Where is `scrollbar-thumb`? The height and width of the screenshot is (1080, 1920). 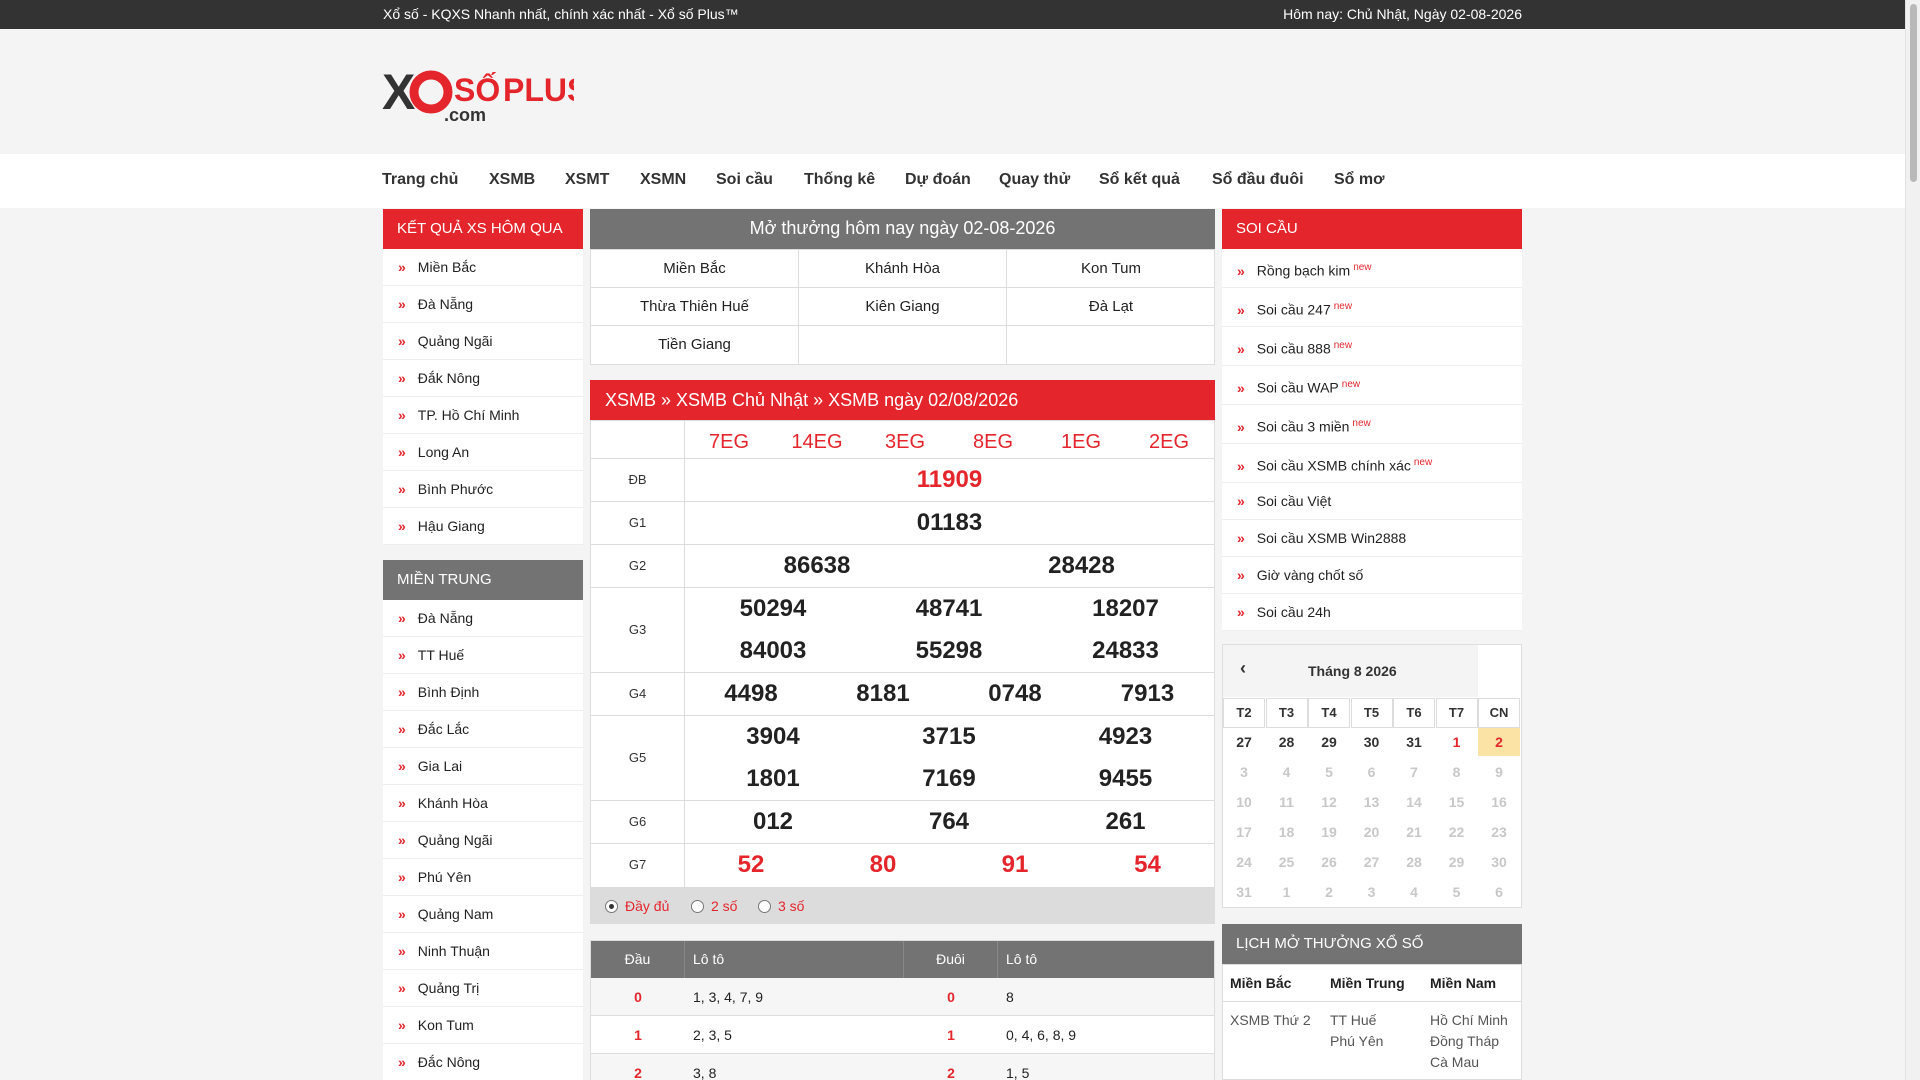
scrollbar-thumb is located at coordinates (1913, 93).